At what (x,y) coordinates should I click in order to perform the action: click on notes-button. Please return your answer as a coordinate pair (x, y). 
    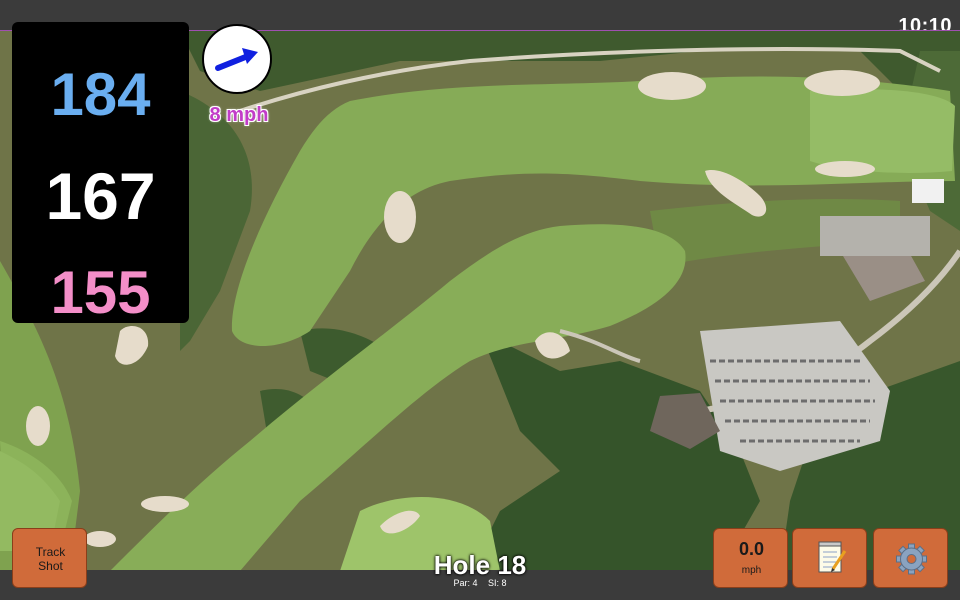
    Looking at the image, I should click on (829, 558).